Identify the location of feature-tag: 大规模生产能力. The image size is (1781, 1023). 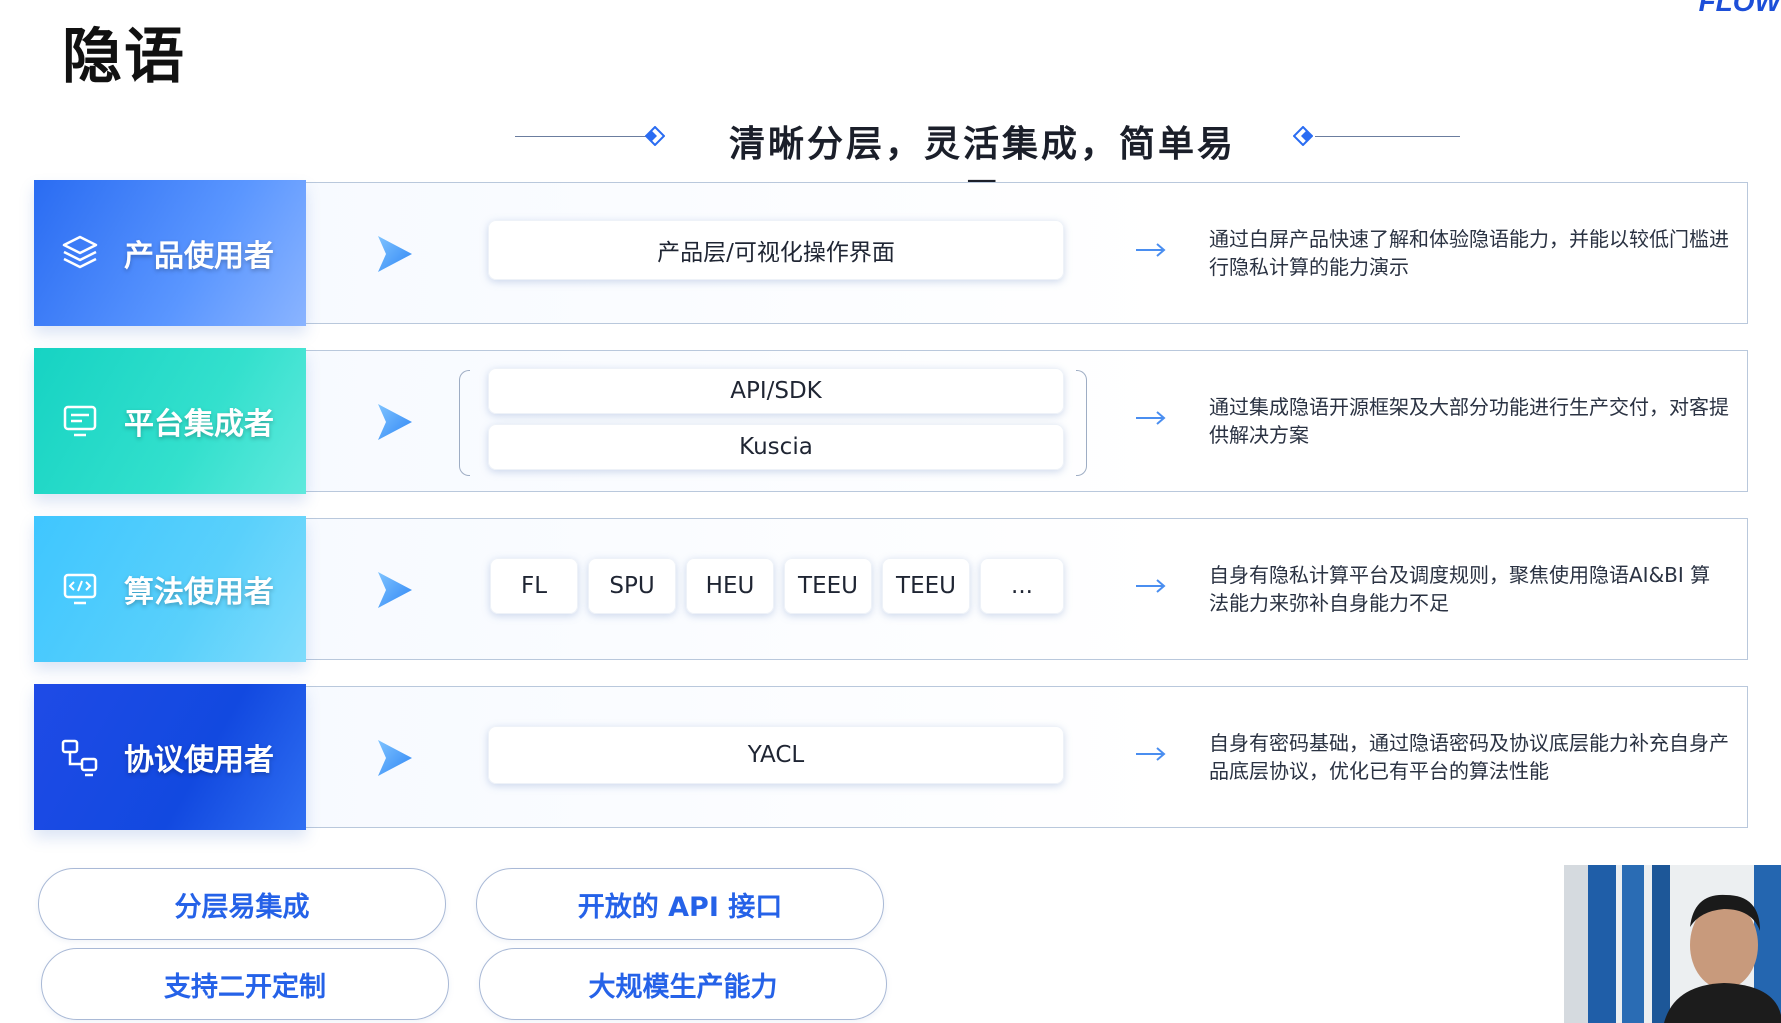
(683, 984).